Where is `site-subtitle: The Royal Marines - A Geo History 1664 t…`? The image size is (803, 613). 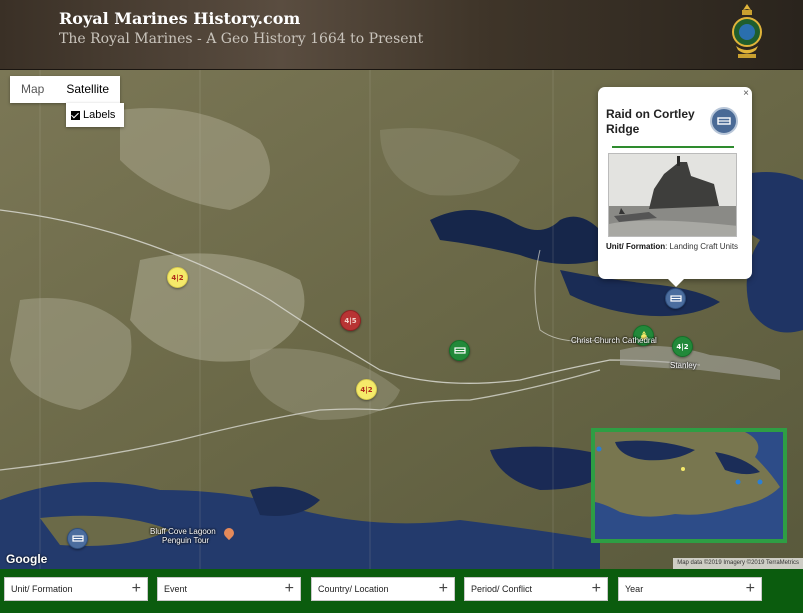 site-subtitle: The Royal Marines - A Geo History 1664 t… is located at coordinates (241, 39).